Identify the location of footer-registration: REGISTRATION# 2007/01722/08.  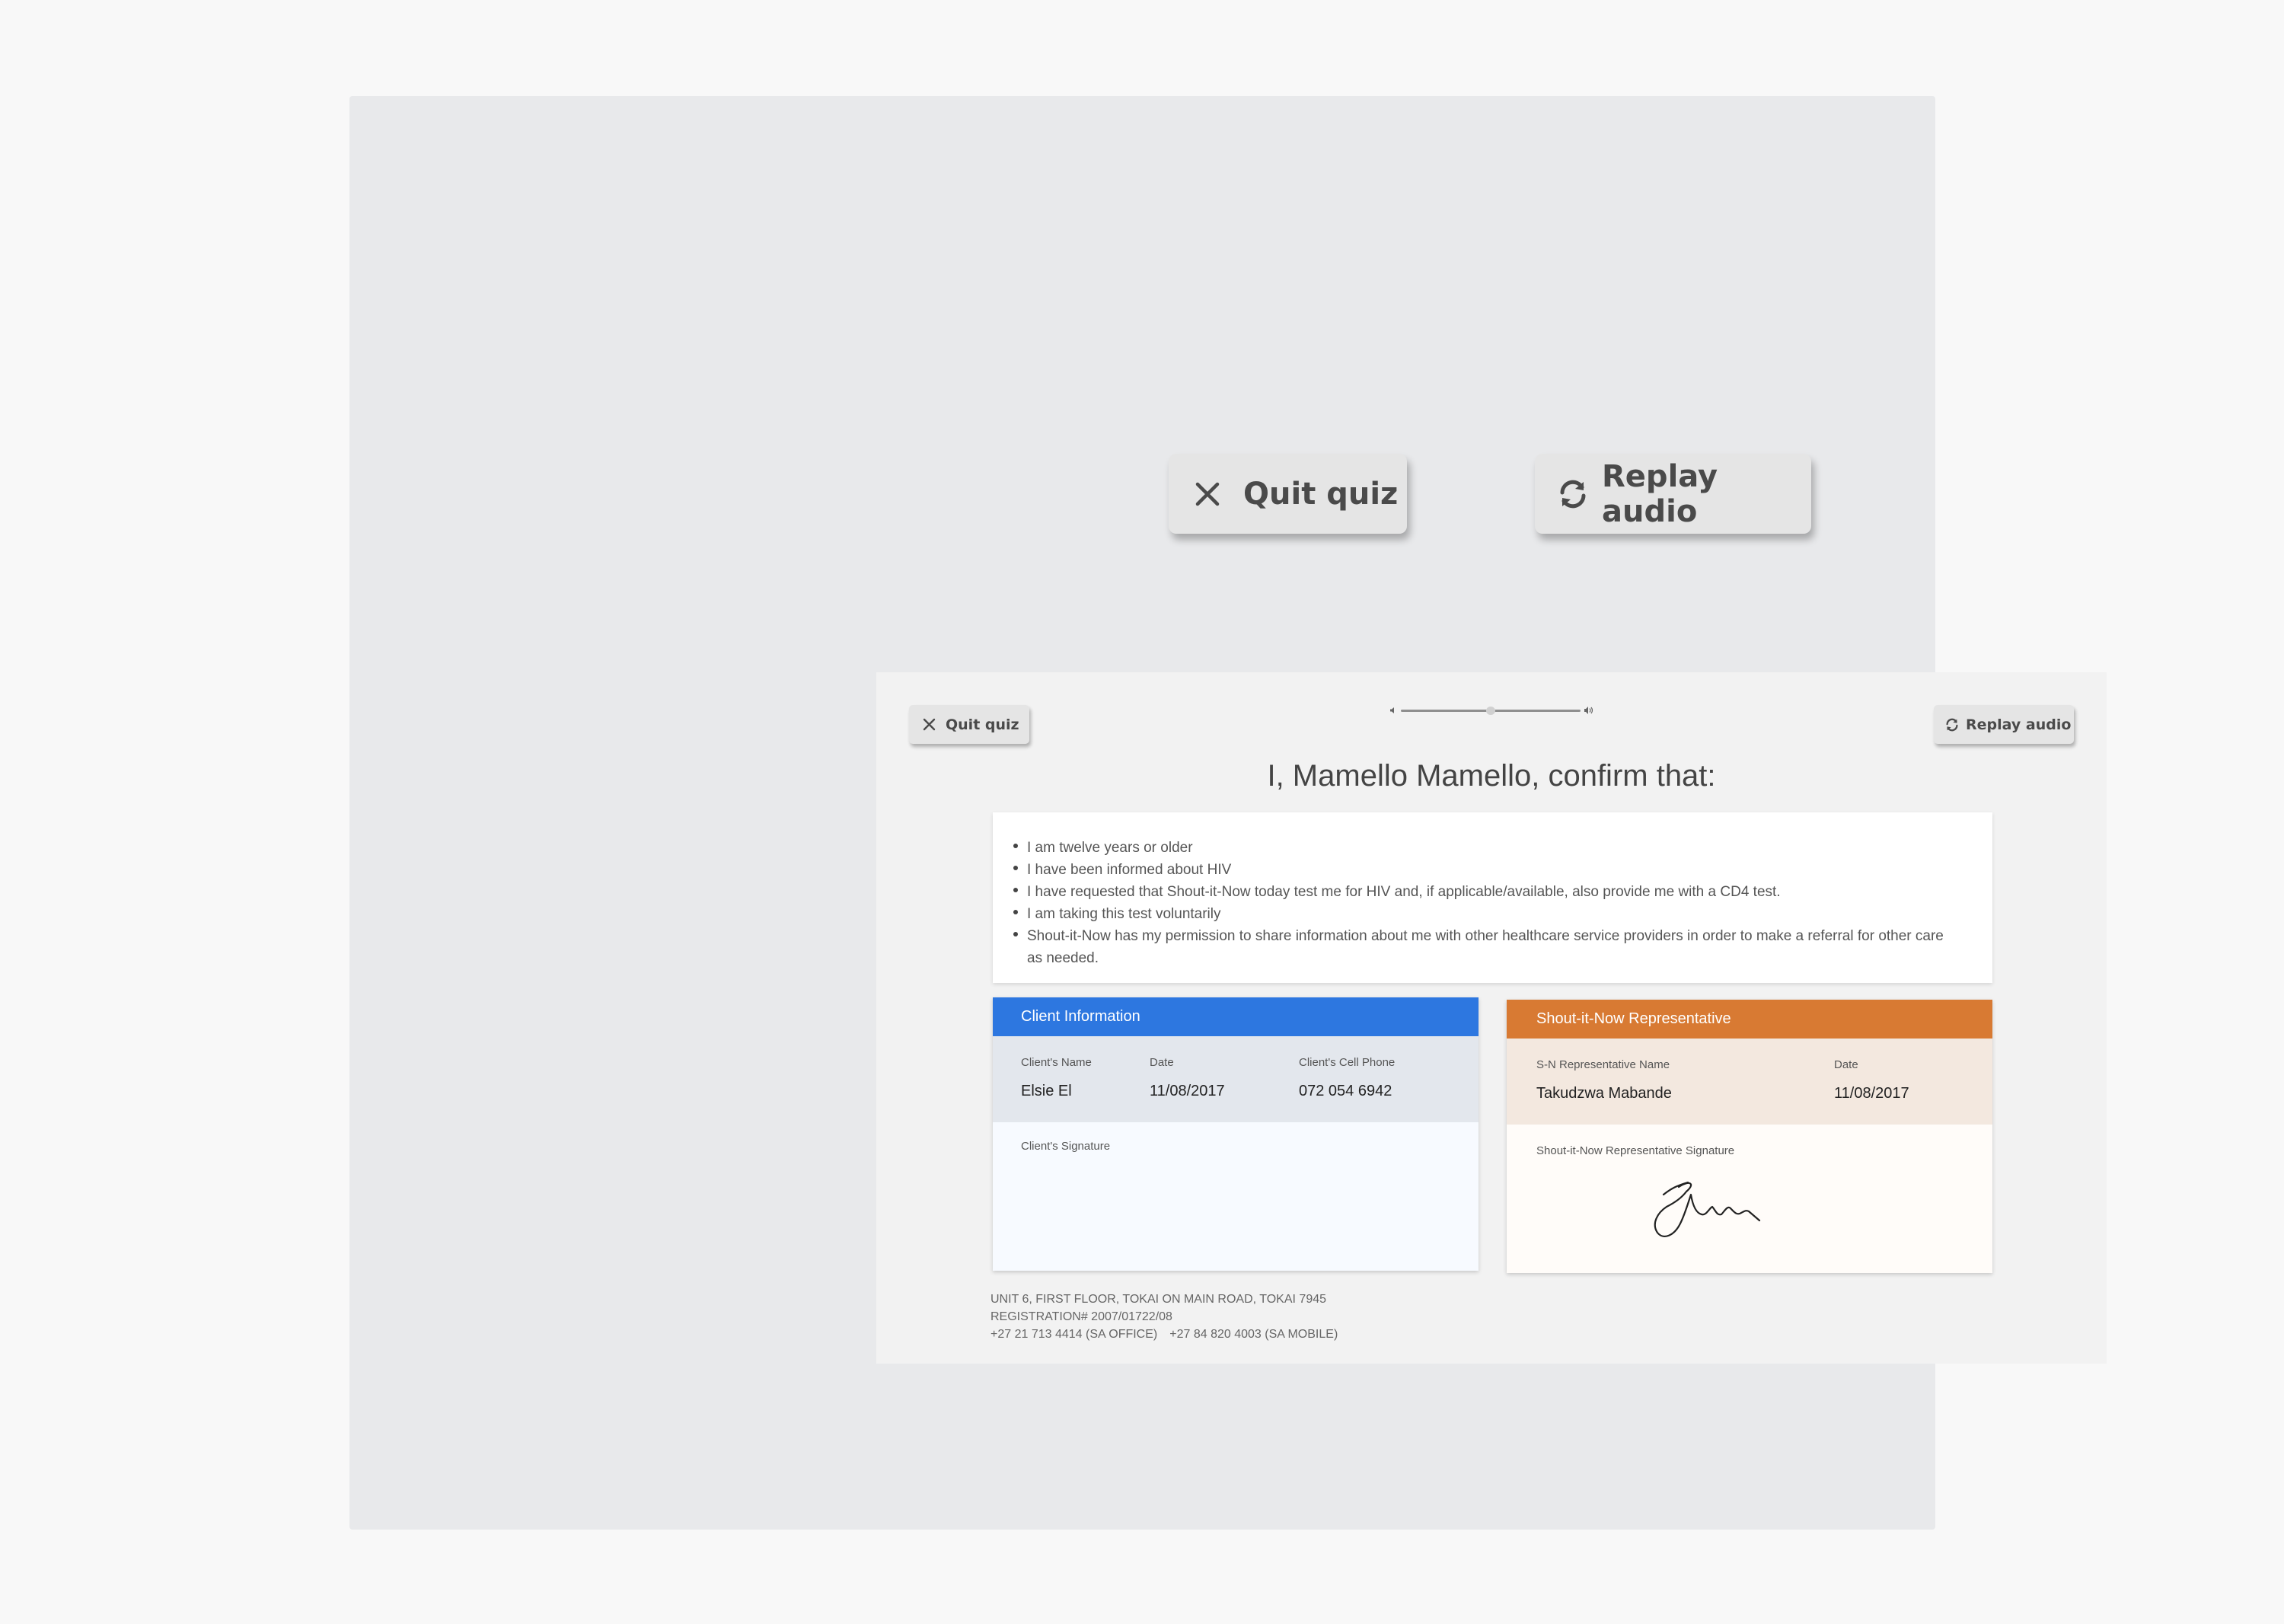
(1081, 1316).